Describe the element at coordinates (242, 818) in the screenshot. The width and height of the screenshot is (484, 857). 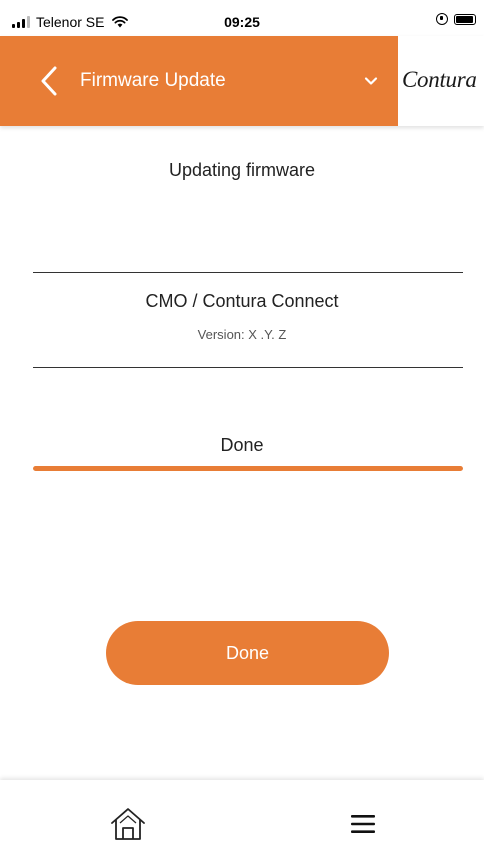
I see `bottom-nav` at that location.